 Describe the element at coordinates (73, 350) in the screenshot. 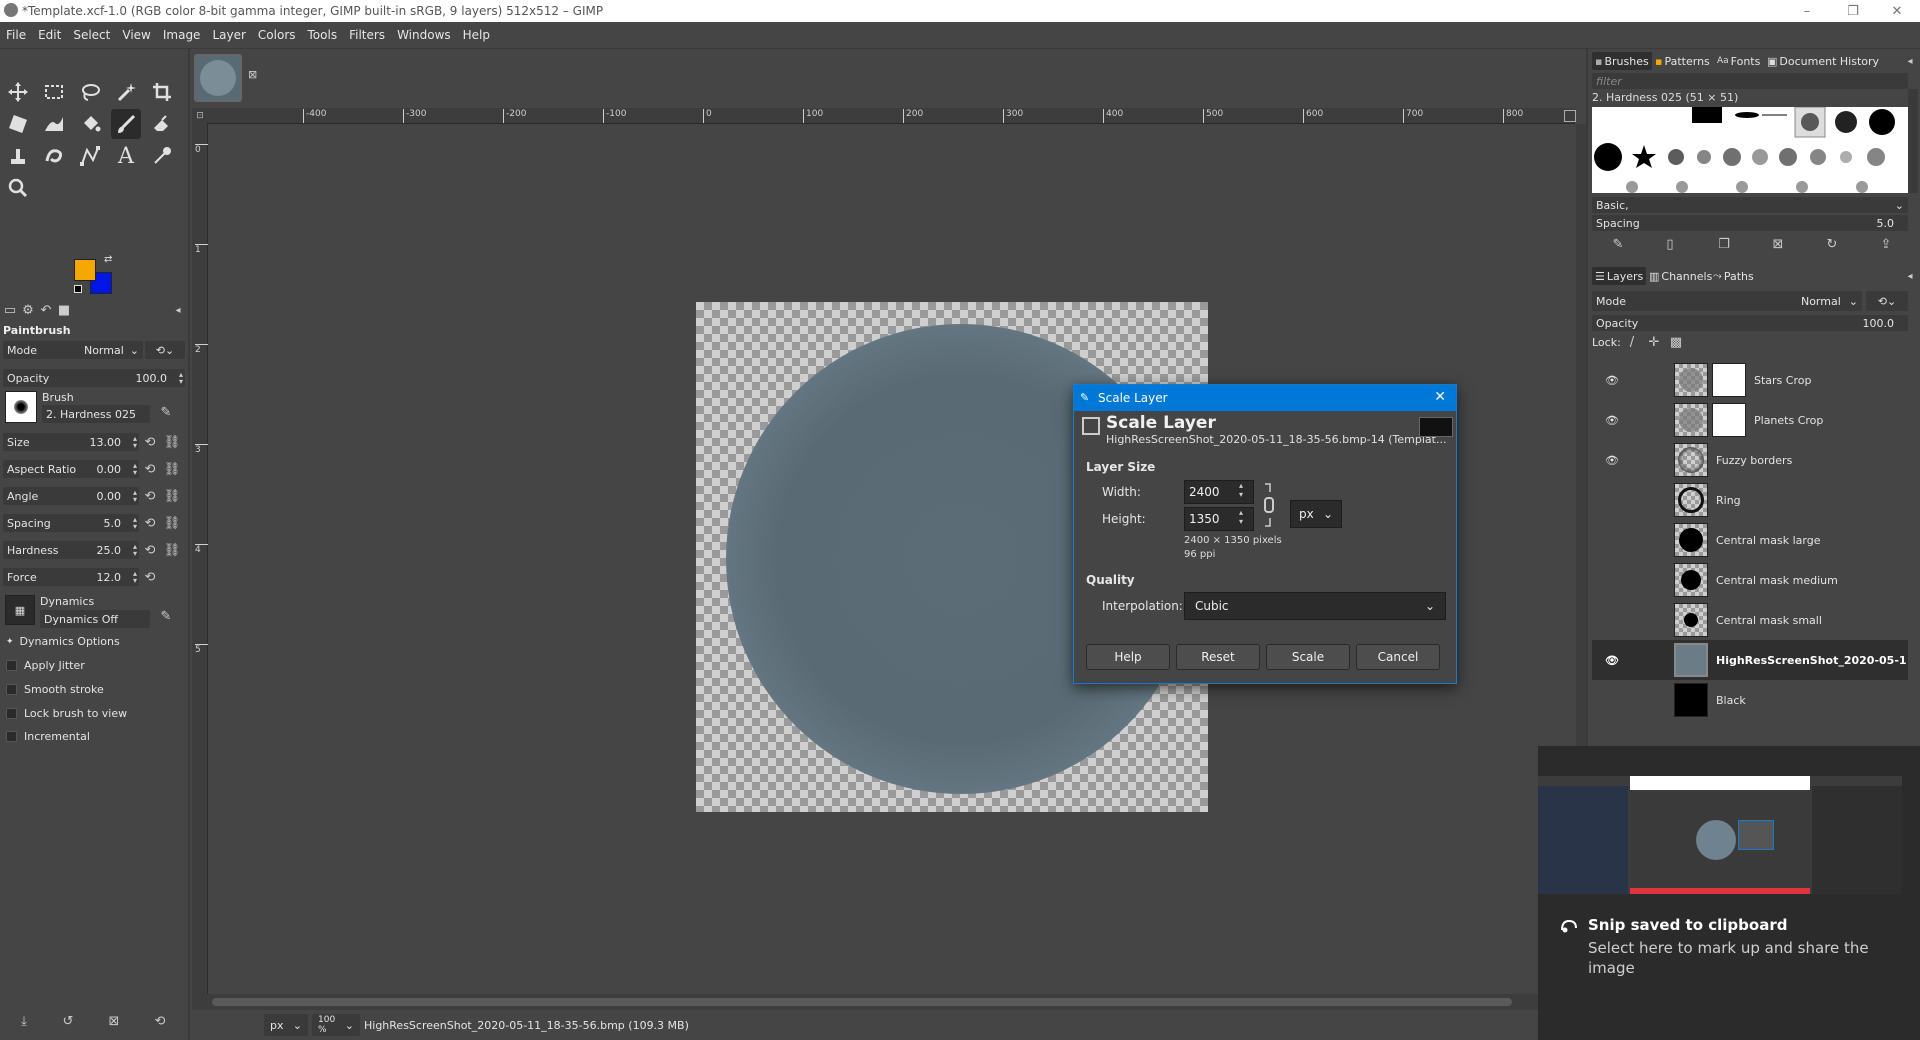

I see `paint-mode-select: Mode Normal ⌄` at that location.